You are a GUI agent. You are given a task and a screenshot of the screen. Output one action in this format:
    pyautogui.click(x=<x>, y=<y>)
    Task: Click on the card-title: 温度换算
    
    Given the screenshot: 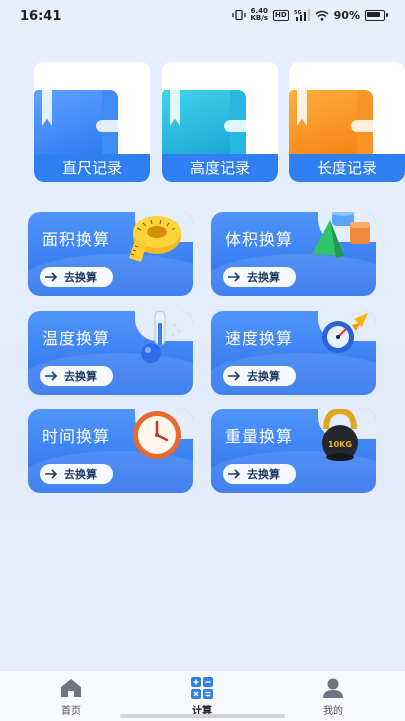 What is the action you would take?
    pyautogui.click(x=76, y=338)
    